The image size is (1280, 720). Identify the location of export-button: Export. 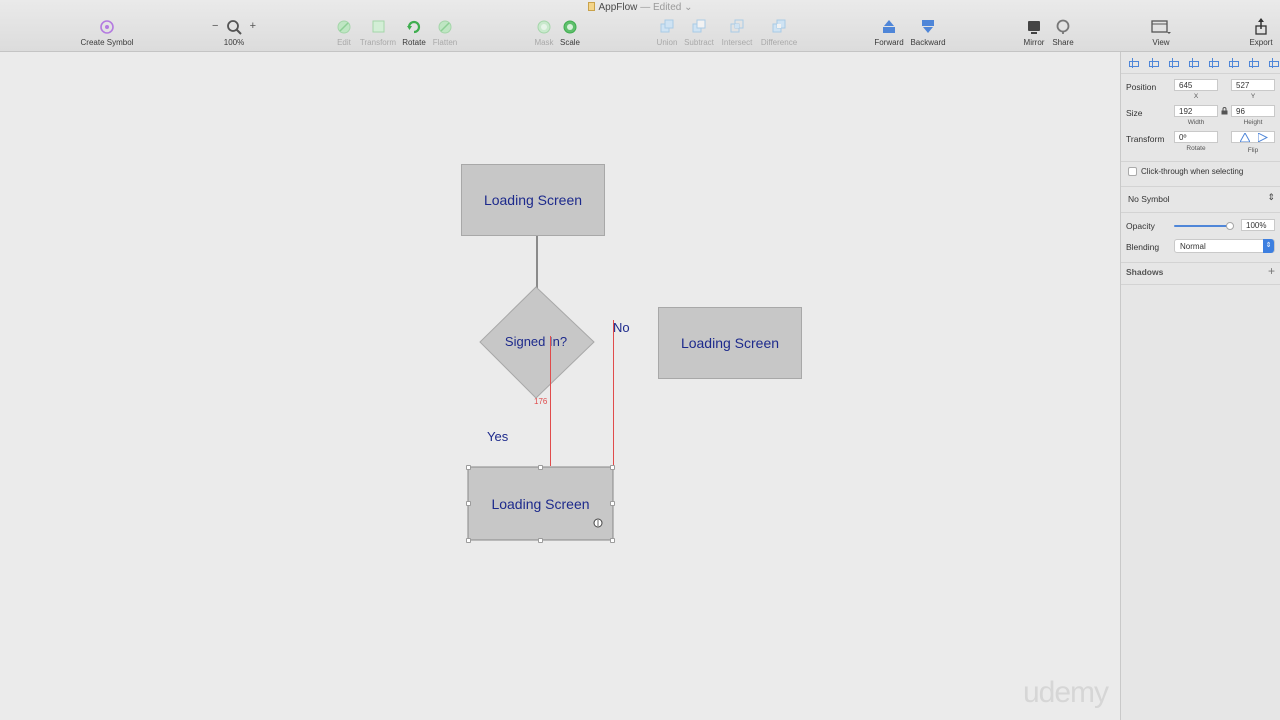
(1261, 32).